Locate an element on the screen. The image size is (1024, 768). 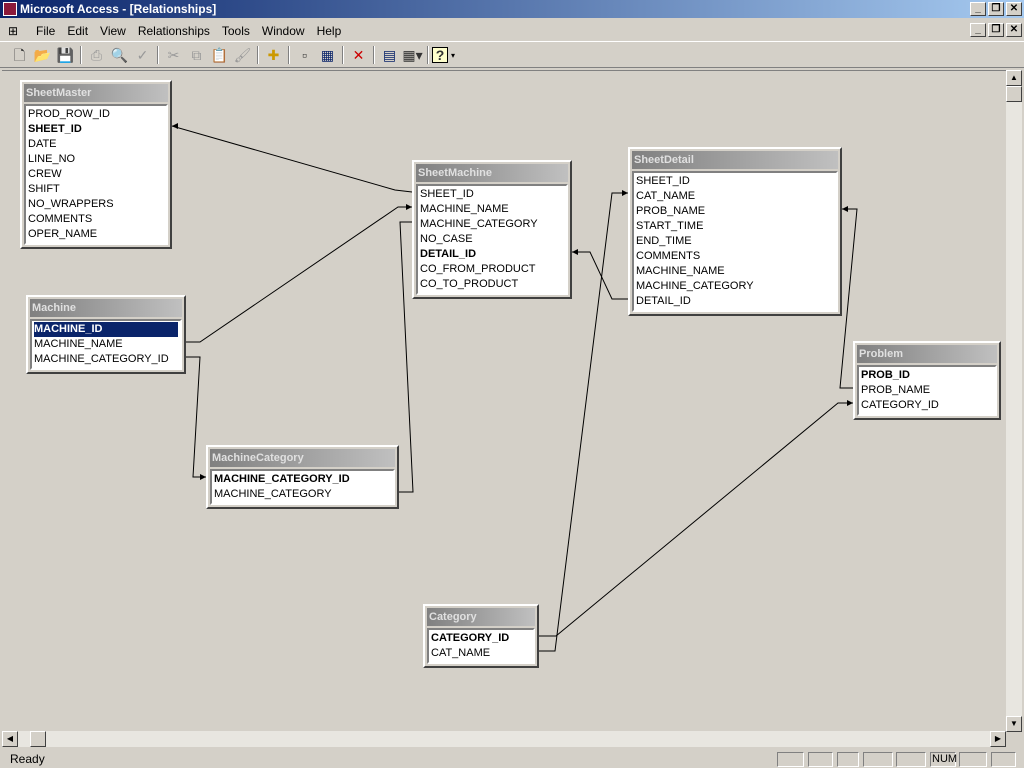
field-item: NO_CASE is located at coordinates (492, 239).